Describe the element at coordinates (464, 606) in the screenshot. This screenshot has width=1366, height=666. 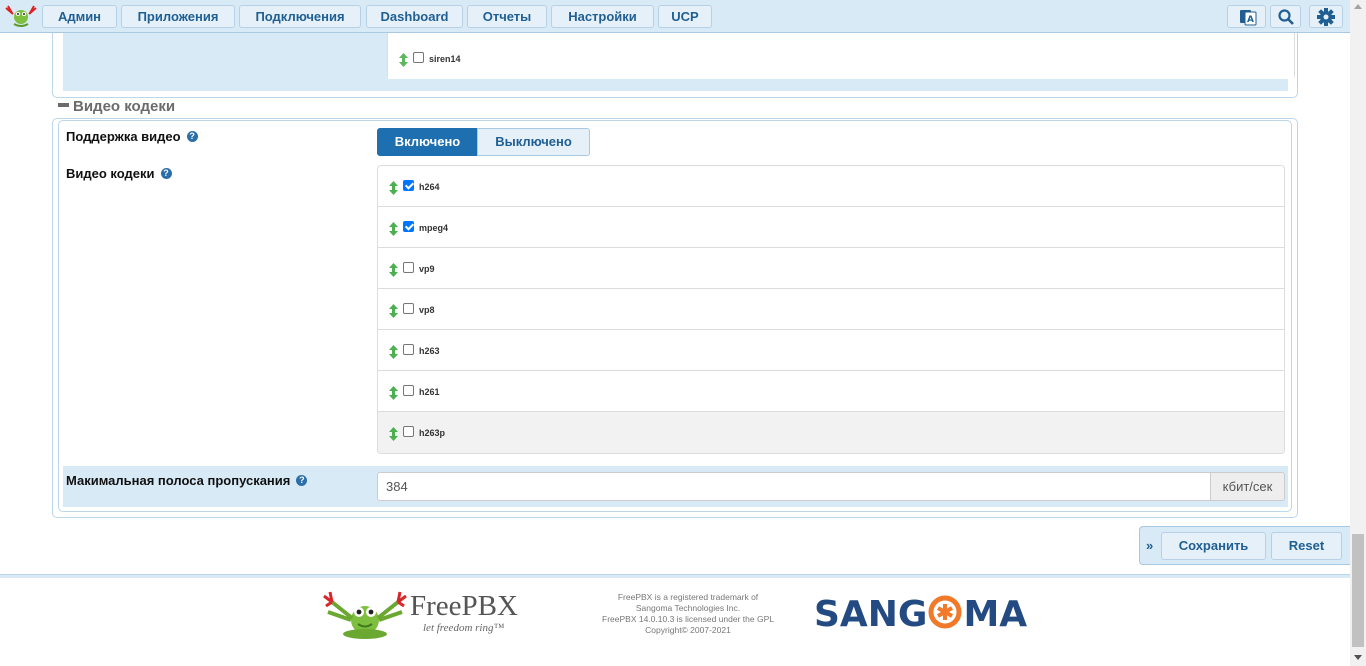
I see `freepbx-wordmark: FreePBX` at that location.